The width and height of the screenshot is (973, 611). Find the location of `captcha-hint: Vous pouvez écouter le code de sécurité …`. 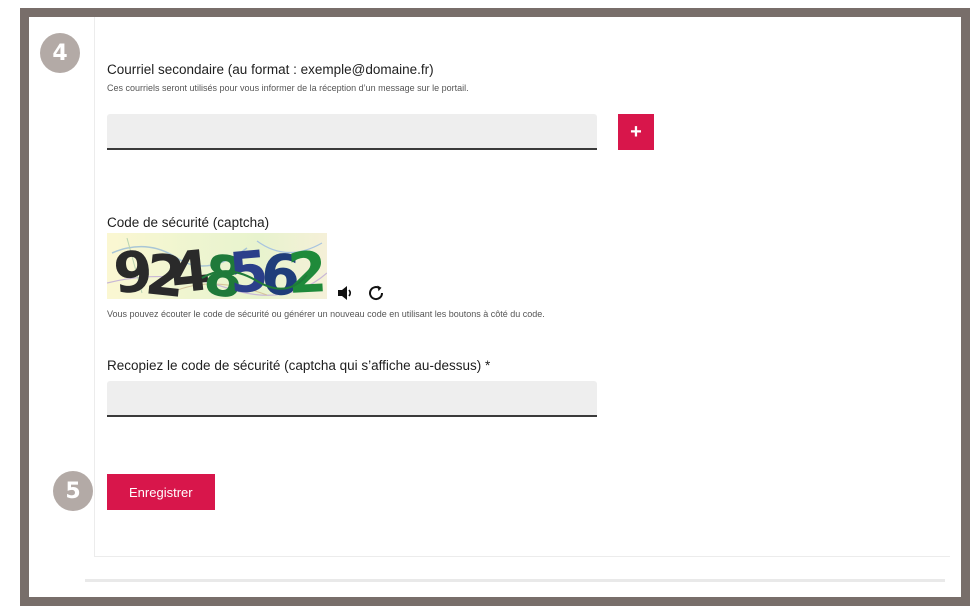

captcha-hint: Vous pouvez écouter le code de sécurité … is located at coordinates (326, 314).